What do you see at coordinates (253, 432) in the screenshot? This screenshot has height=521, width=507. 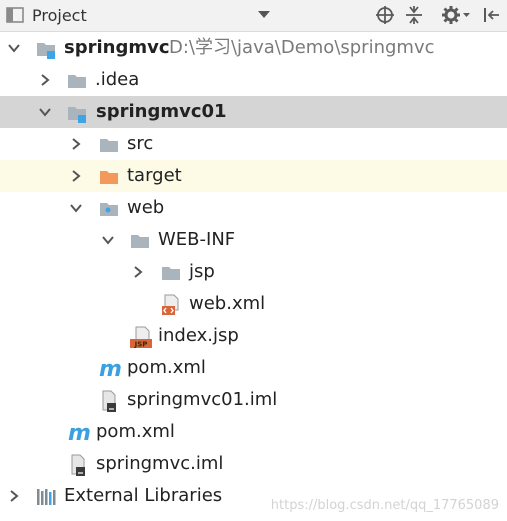 I see `tree-row-root-pom: m pom.xml` at bounding box center [253, 432].